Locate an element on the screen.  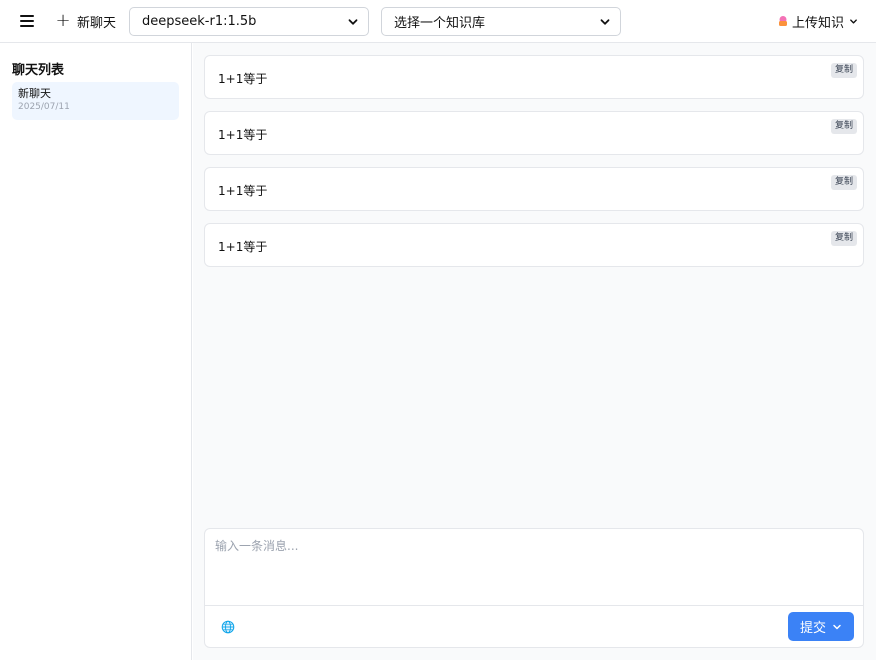
model-select: deepseek-r1:1.5b is located at coordinates (249, 21).